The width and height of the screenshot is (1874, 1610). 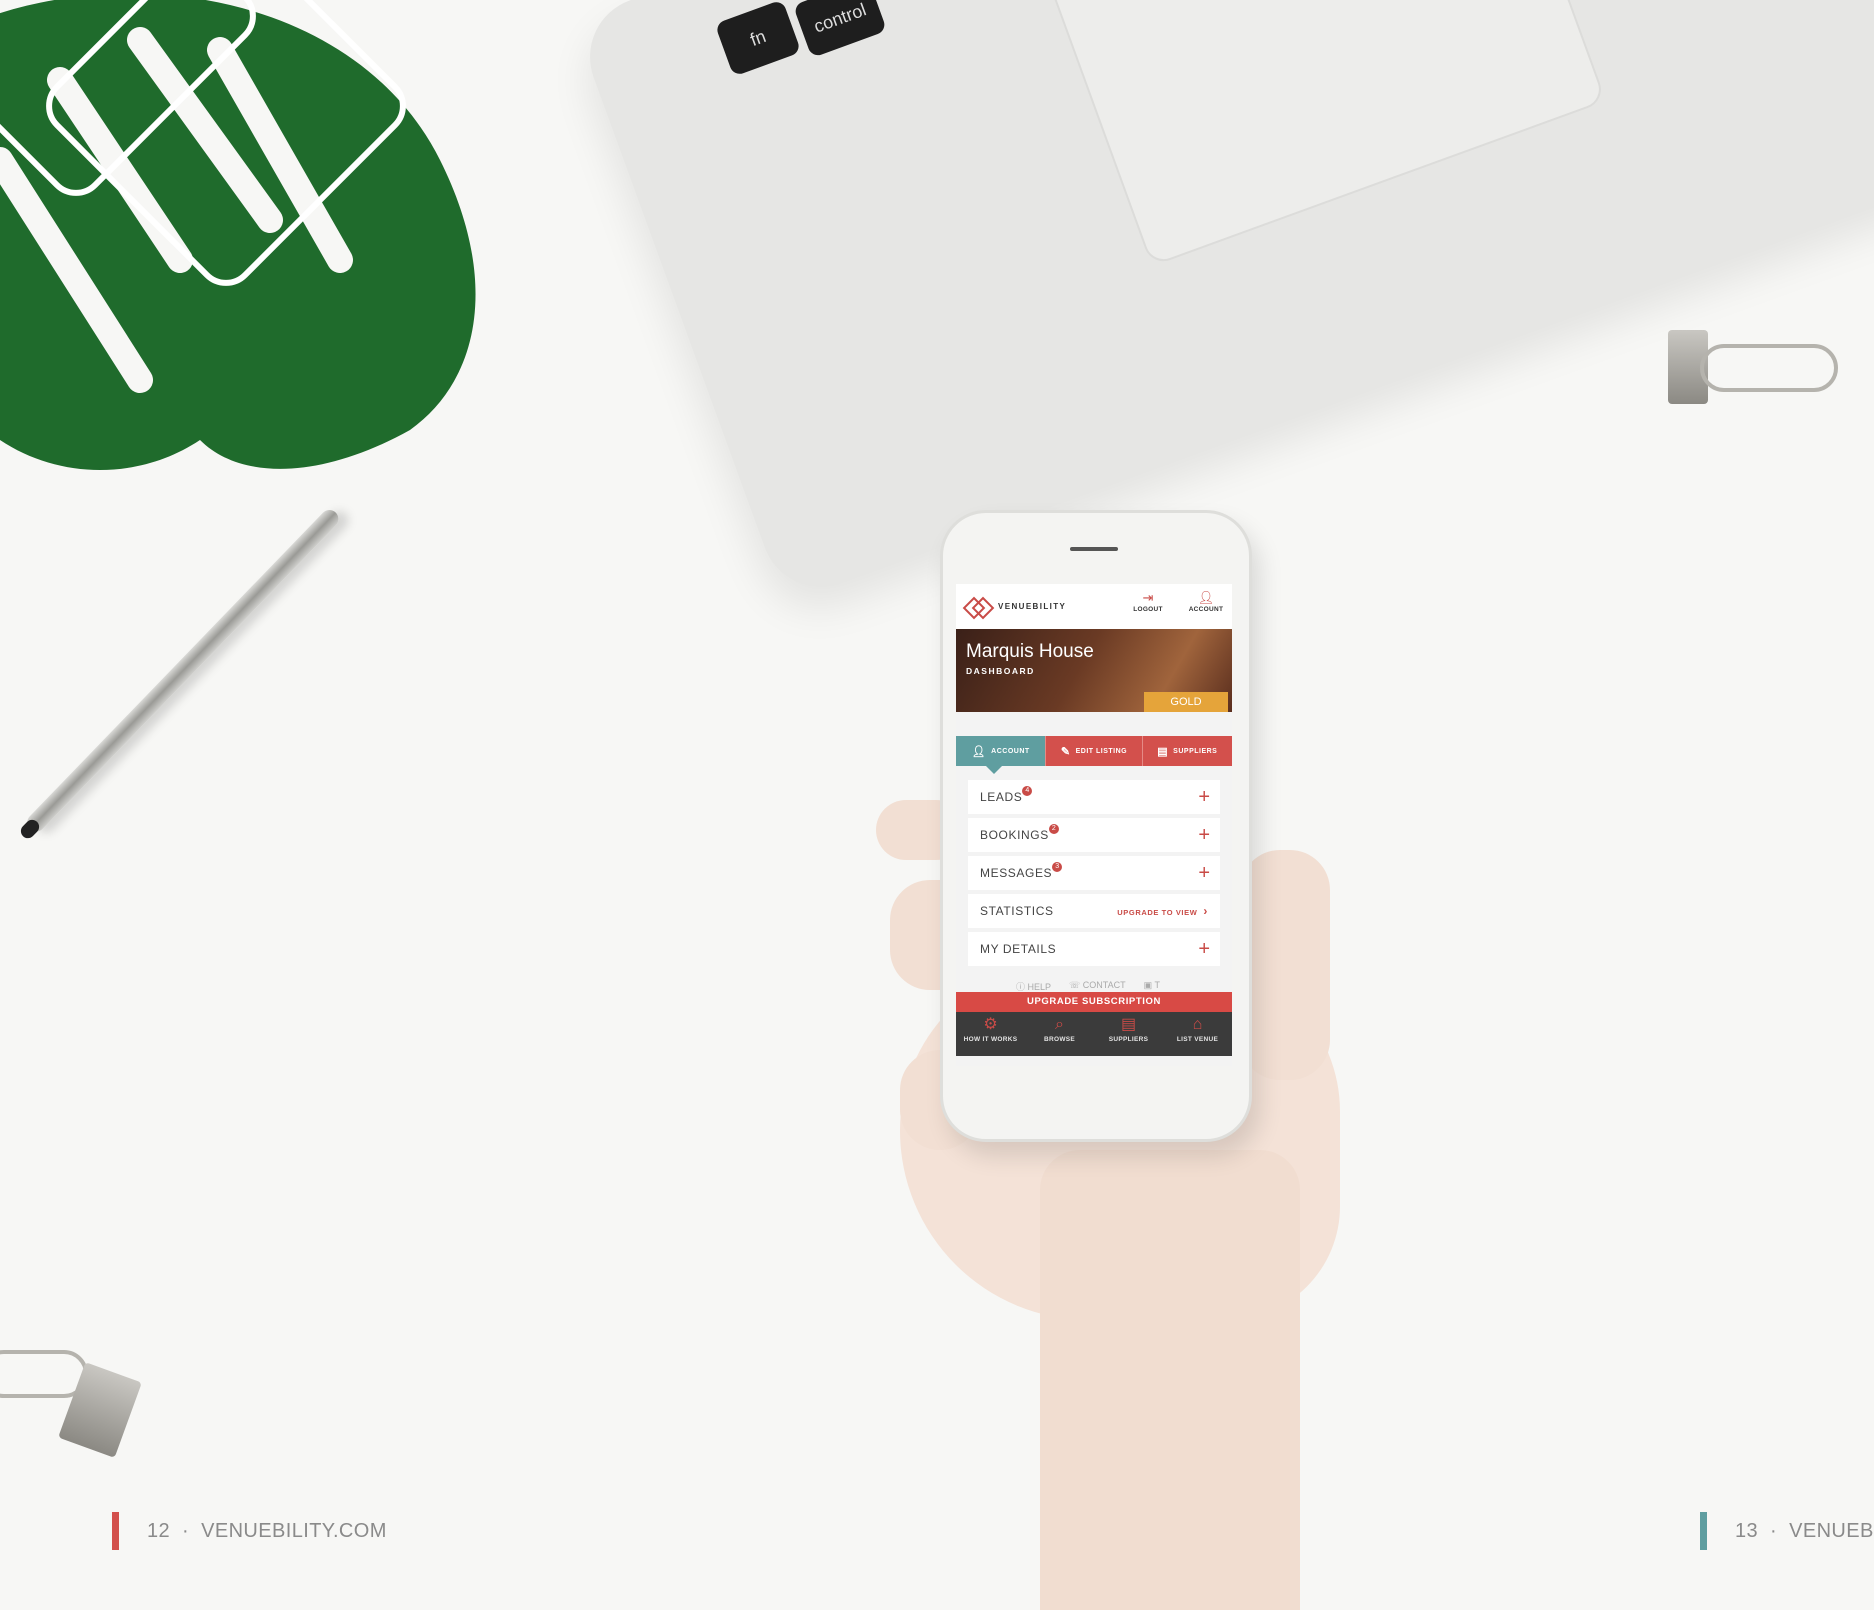 What do you see at coordinates (1162, 911) in the screenshot?
I see `upgrade-to-view-link: UPGRADE TO VIEW ›` at bounding box center [1162, 911].